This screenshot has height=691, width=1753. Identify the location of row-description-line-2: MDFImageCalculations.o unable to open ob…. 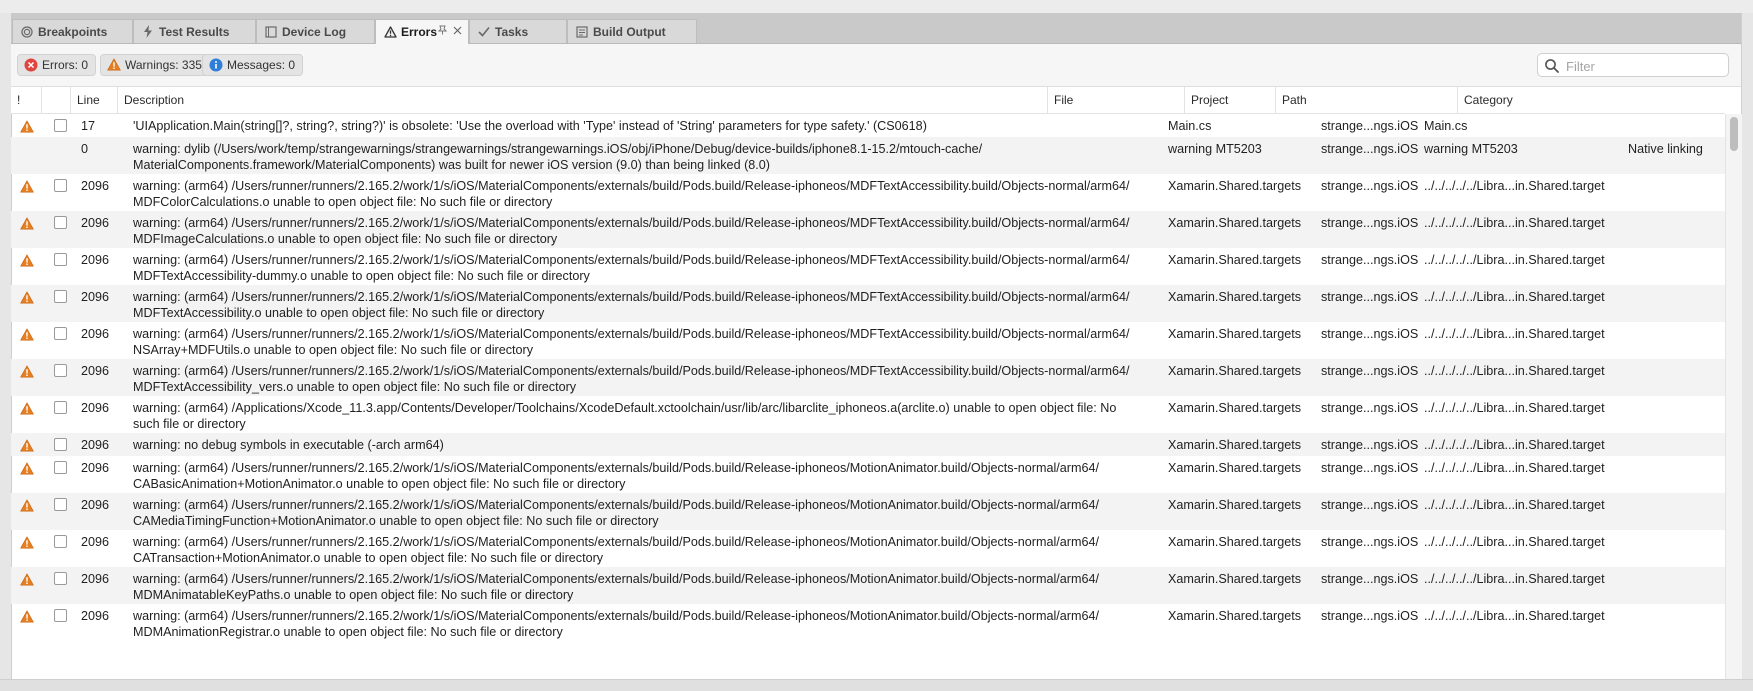
(345, 239).